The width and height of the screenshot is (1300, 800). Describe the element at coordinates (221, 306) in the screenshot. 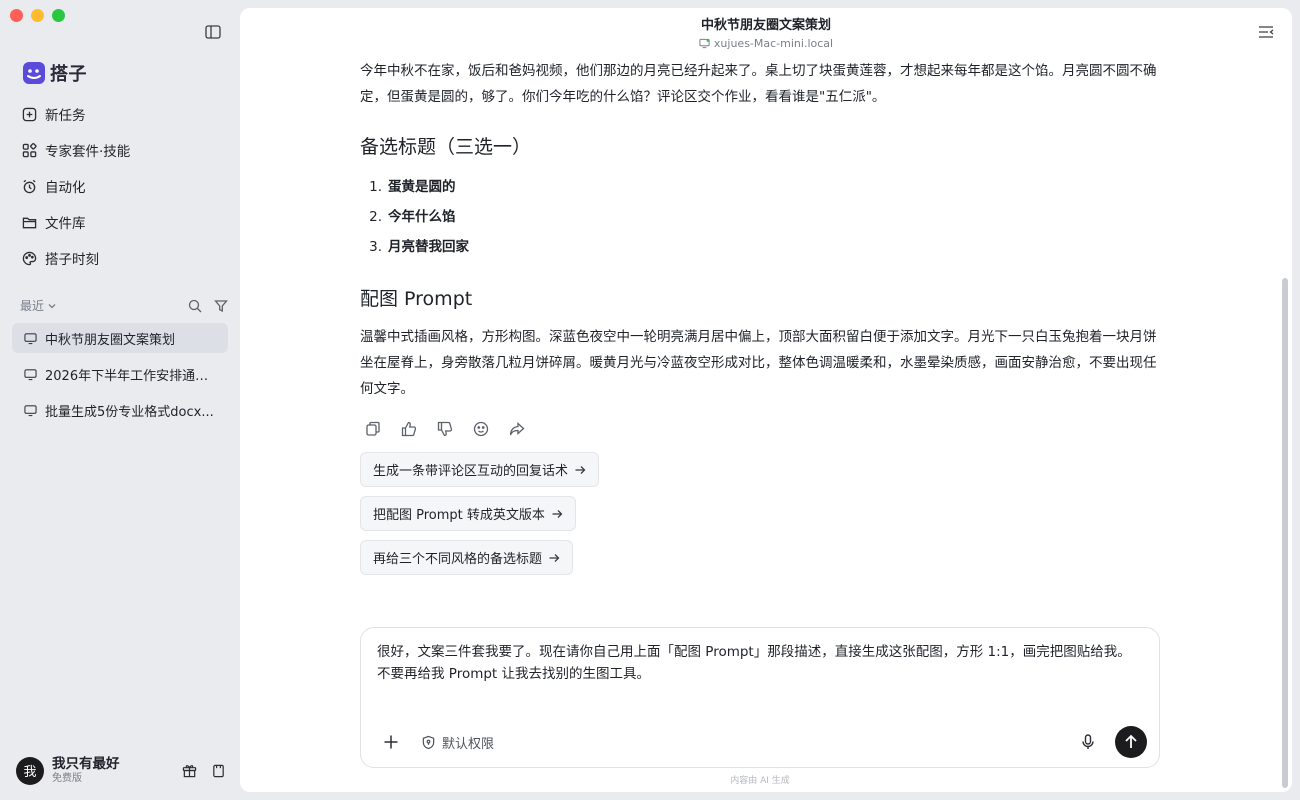

I see `filter-icon` at that location.